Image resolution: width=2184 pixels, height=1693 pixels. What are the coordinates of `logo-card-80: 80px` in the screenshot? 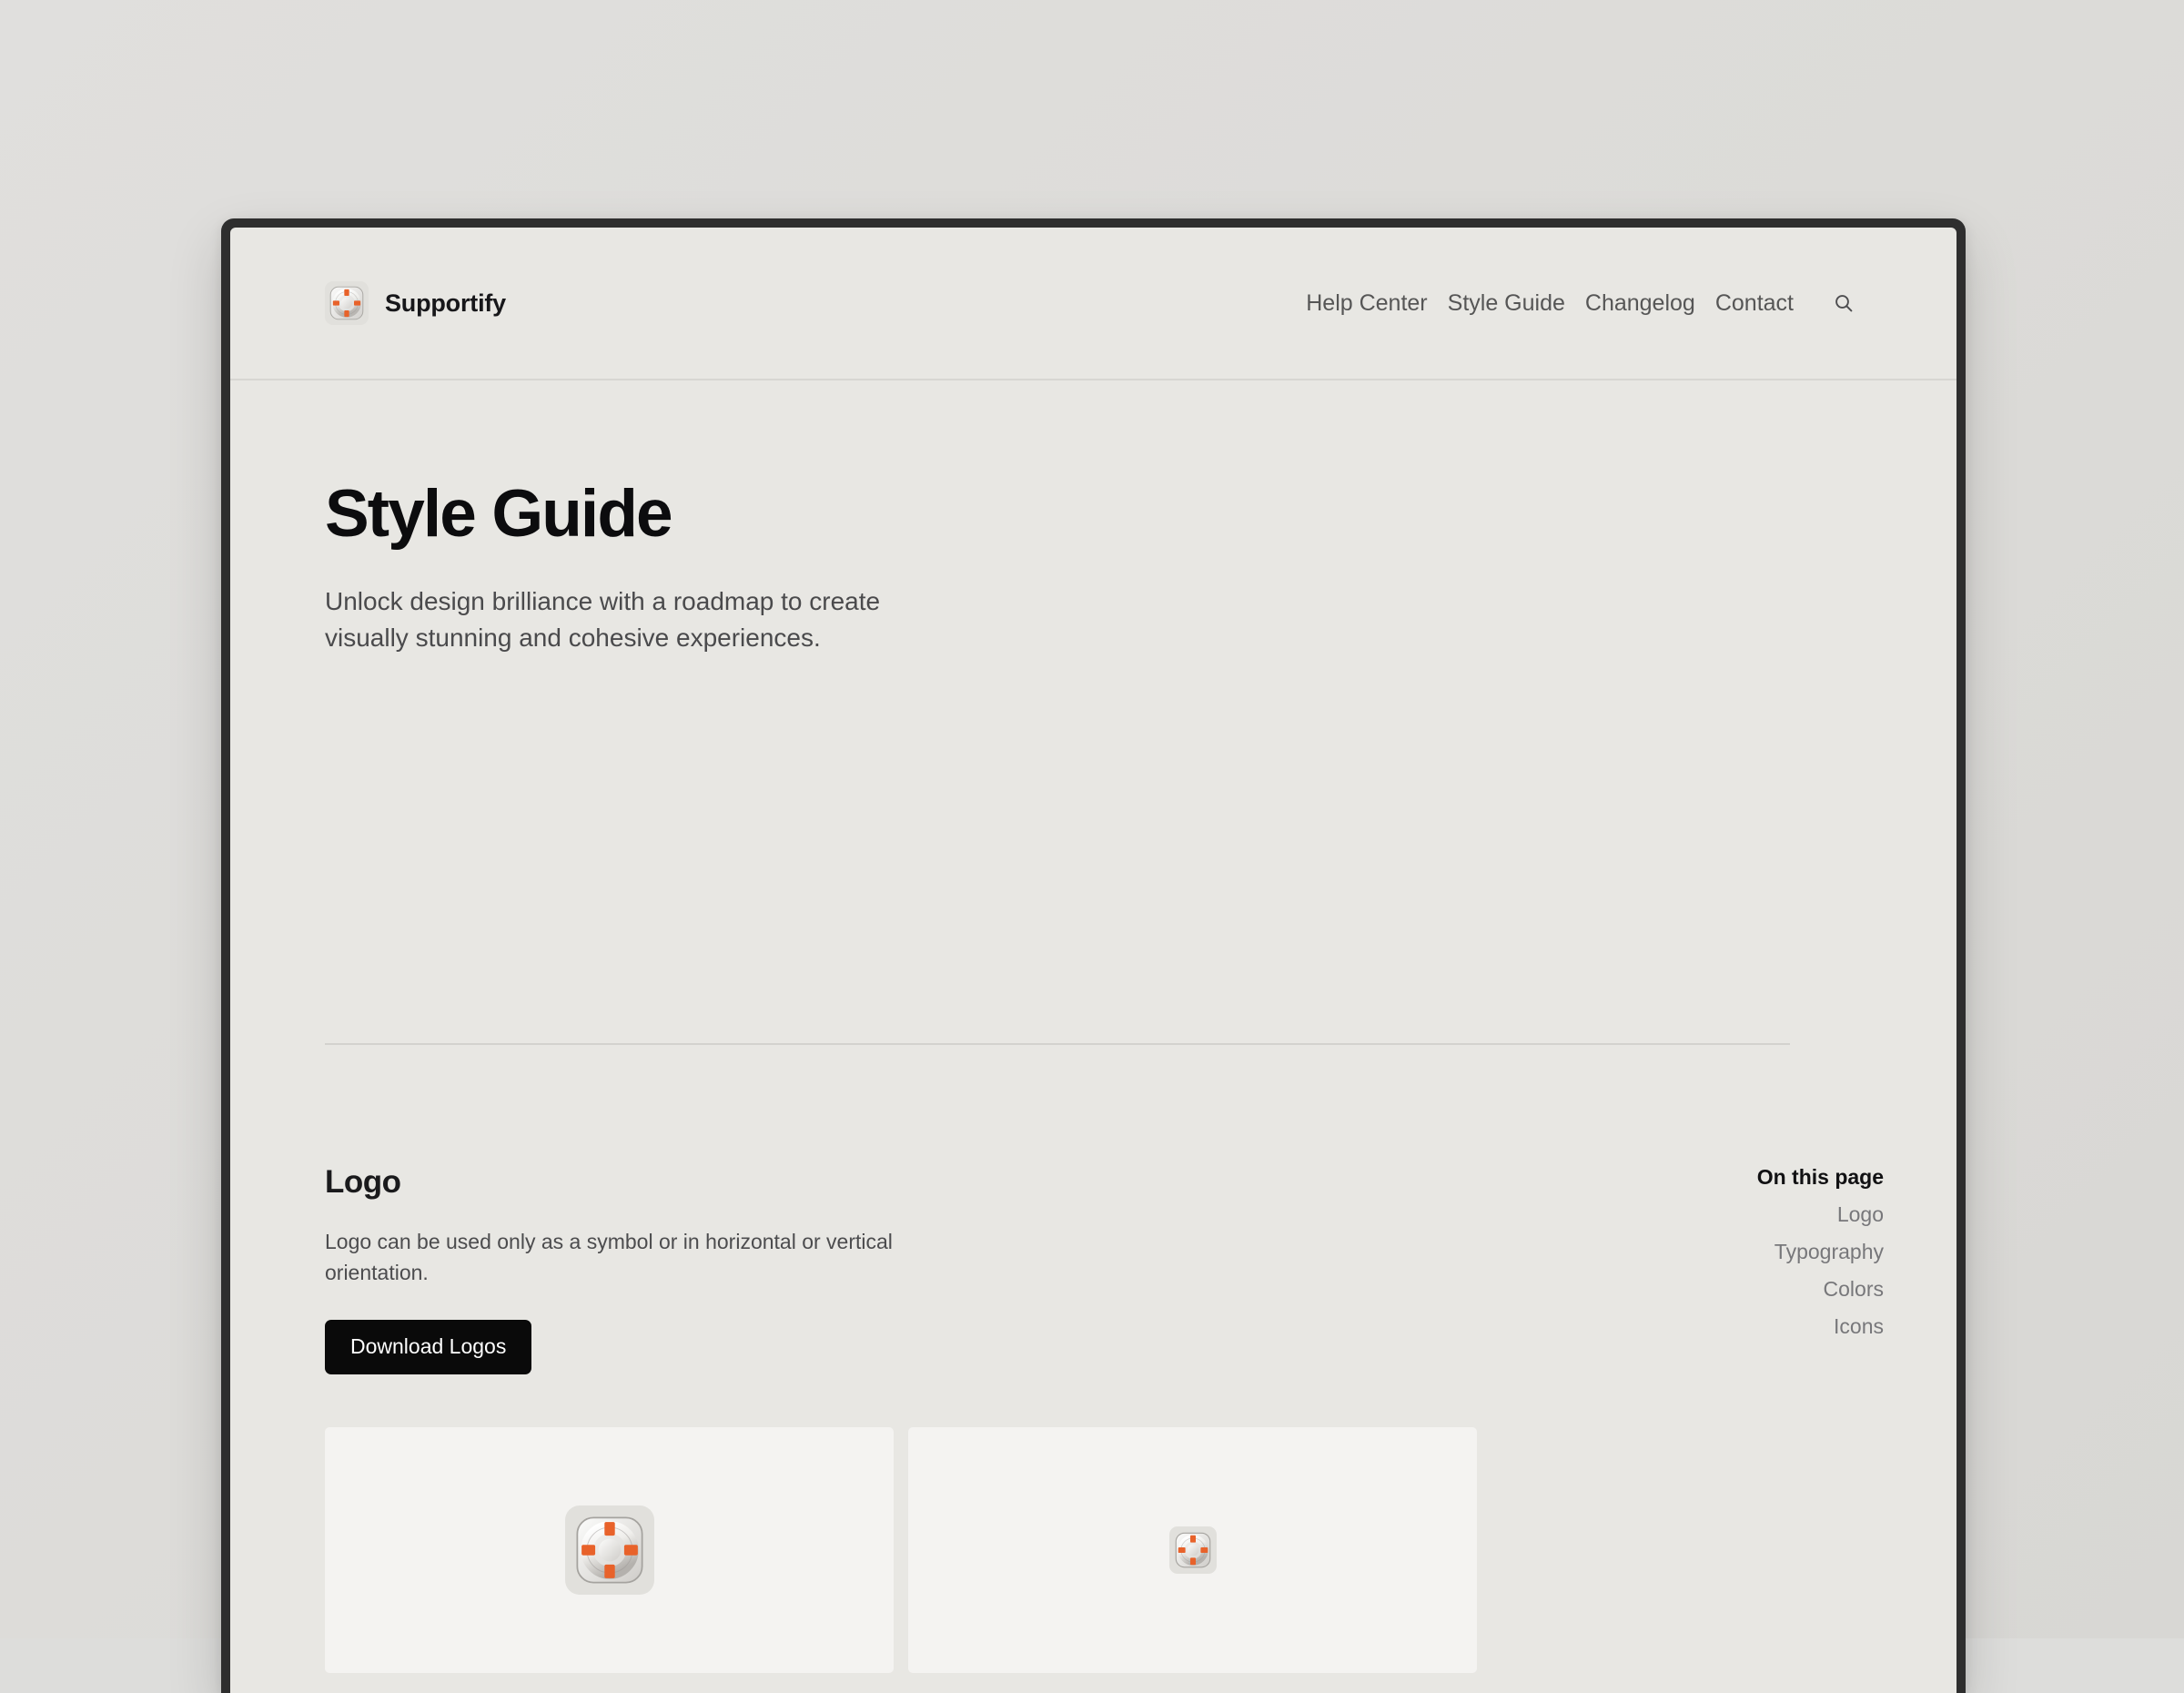 It's located at (609, 1560).